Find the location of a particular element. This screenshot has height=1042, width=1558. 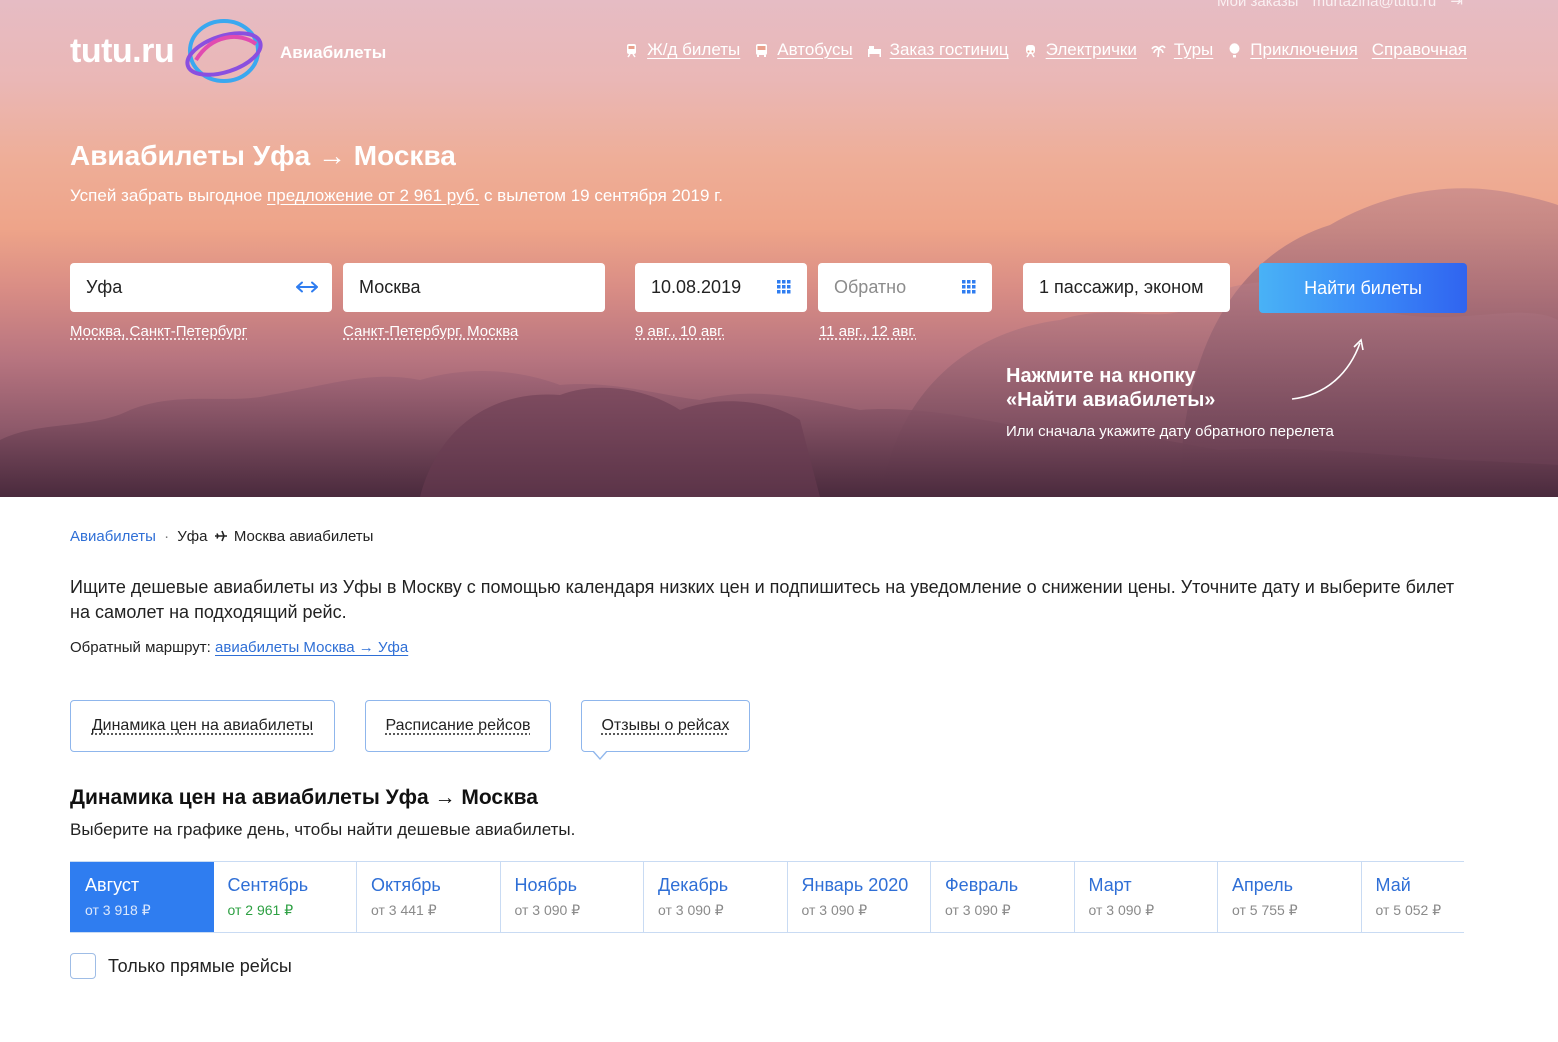

tab-price-dynamics: Динамика цен на авиабилеты is located at coordinates (202, 726).